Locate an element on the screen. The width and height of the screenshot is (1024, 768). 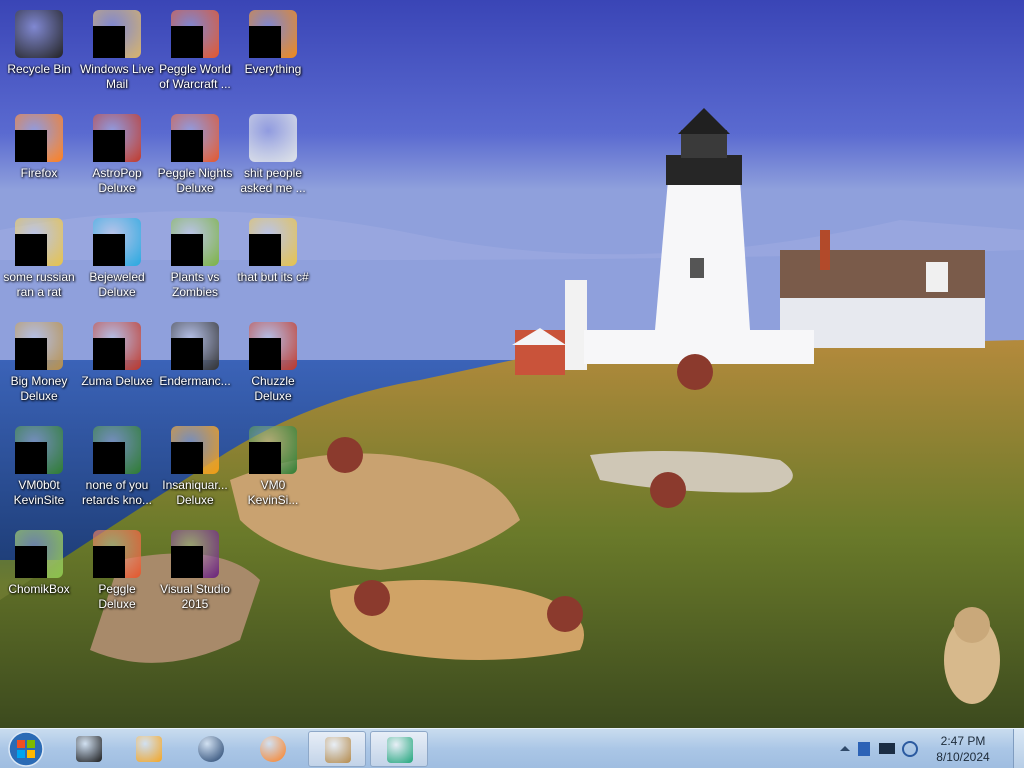
desktop-icon: VM0b0t KevinSite is located at coordinates (39, 469).